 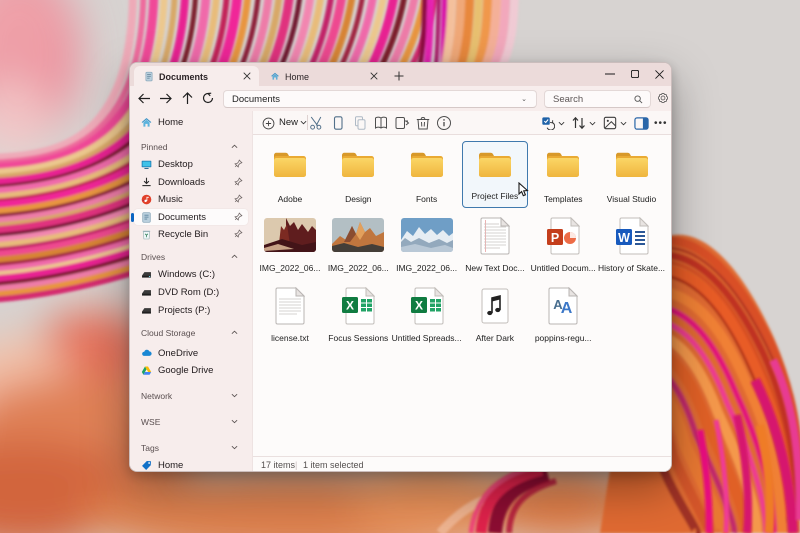 I want to click on svg-text: A, so click(x=567, y=308).